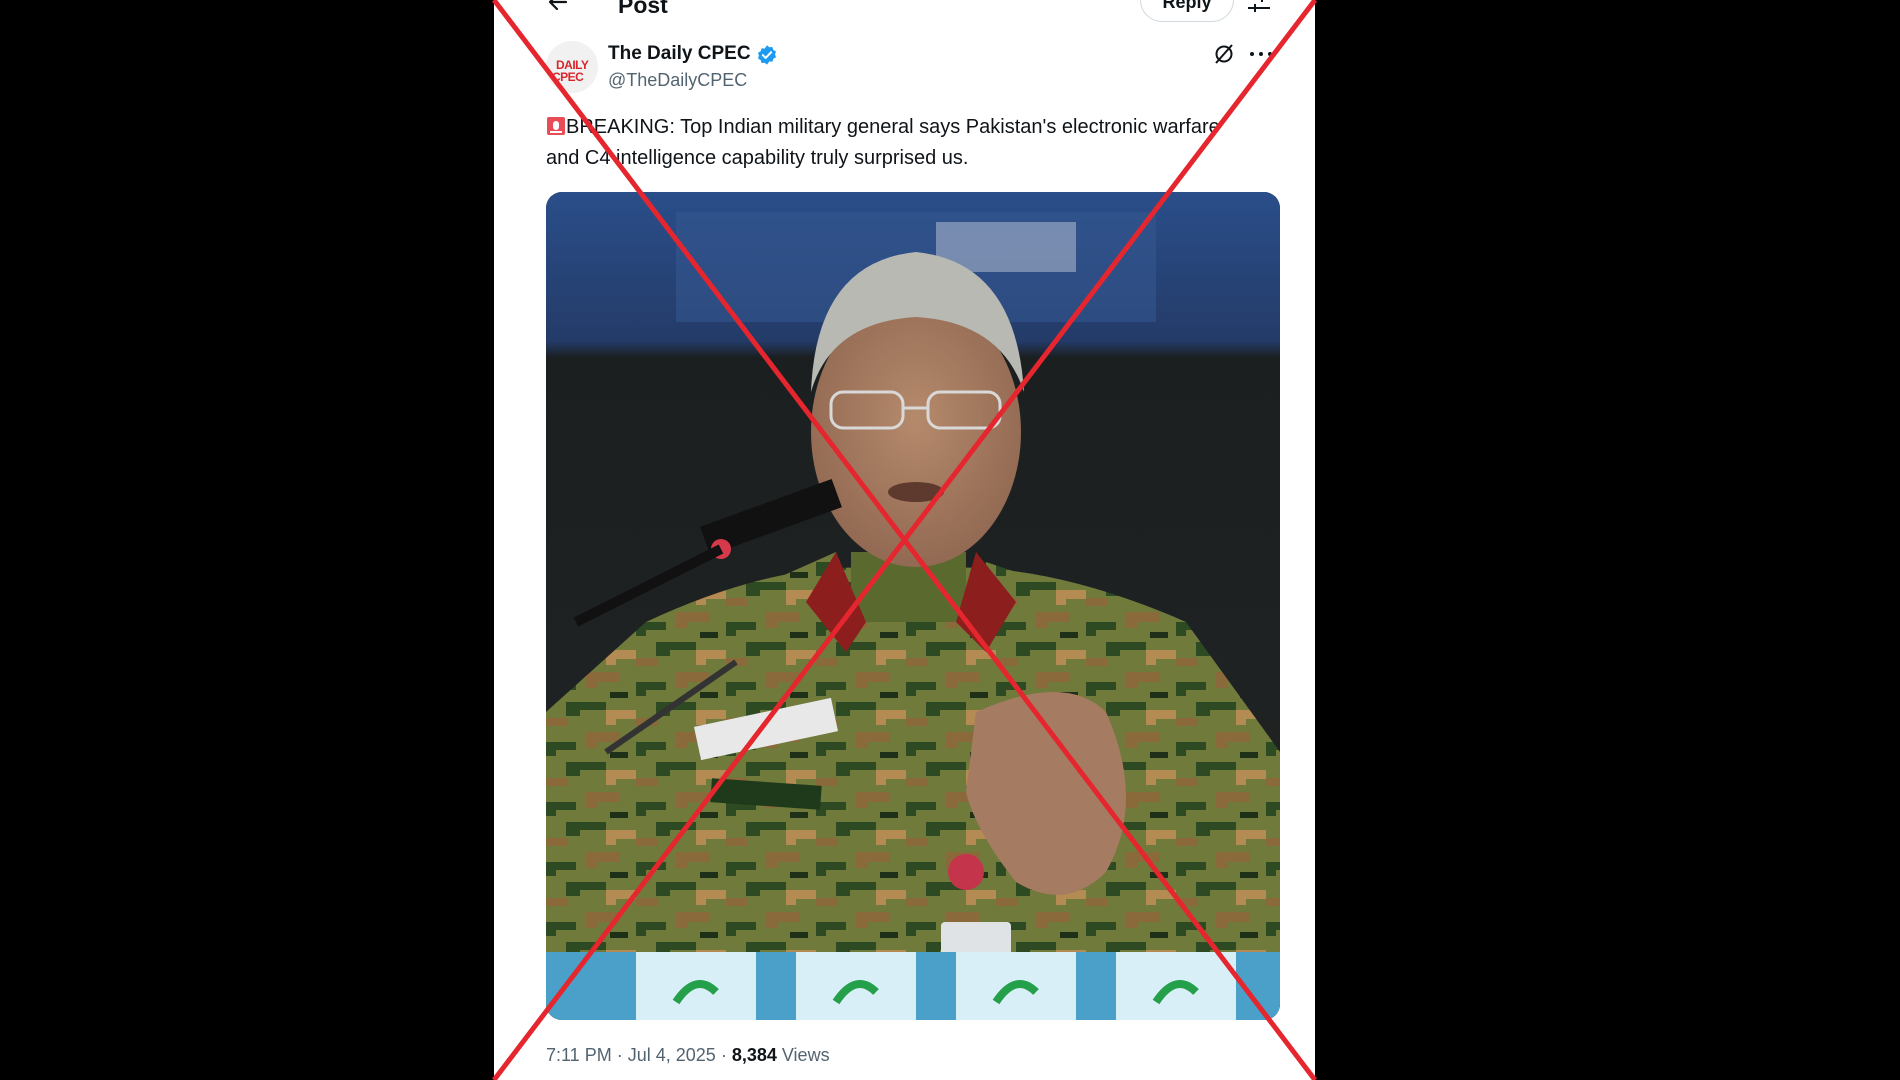 The width and height of the screenshot is (1900, 1080). Describe the element at coordinates (579, 1055) in the screenshot. I see `post-time: 7:11 PM` at that location.